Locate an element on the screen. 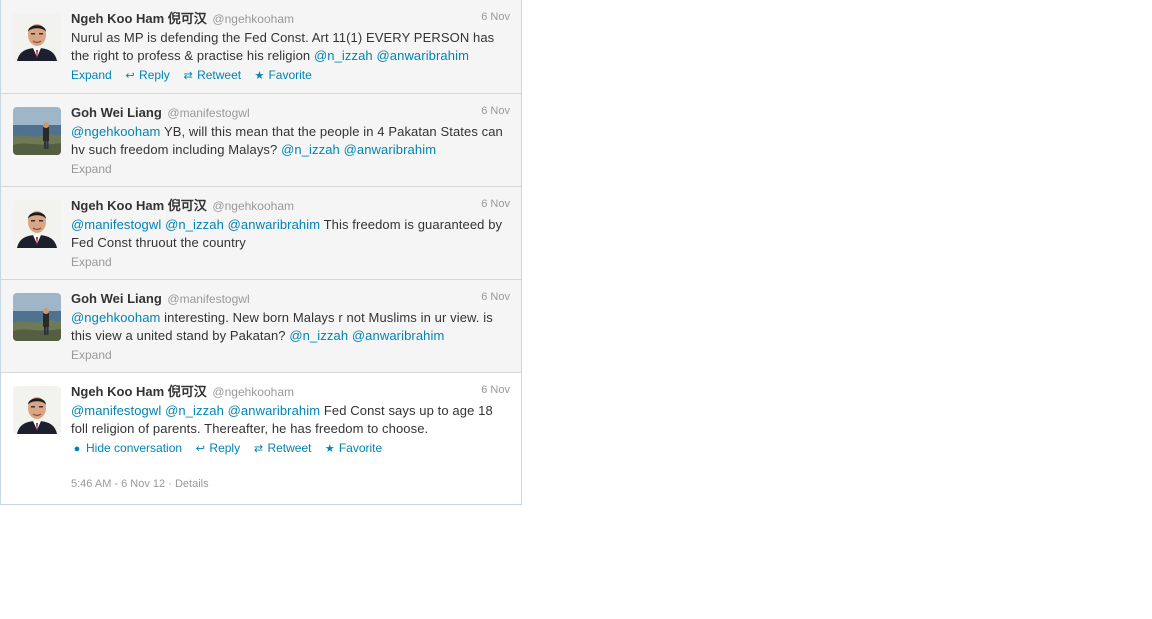 The width and height of the screenshot is (1152, 619). tweet-actions: Expand ↩ Reply ⇄ Retweet ★ Favorite is located at coordinates (290, 75).